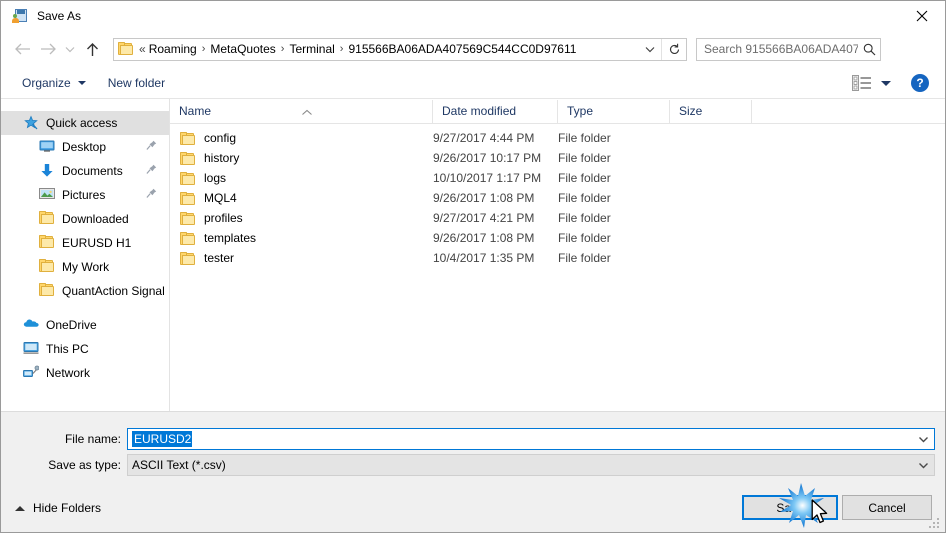 The image size is (946, 533). What do you see at coordinates (85, 349) in the screenshot?
I see `sidebar-item-this-pc: This PC` at bounding box center [85, 349].